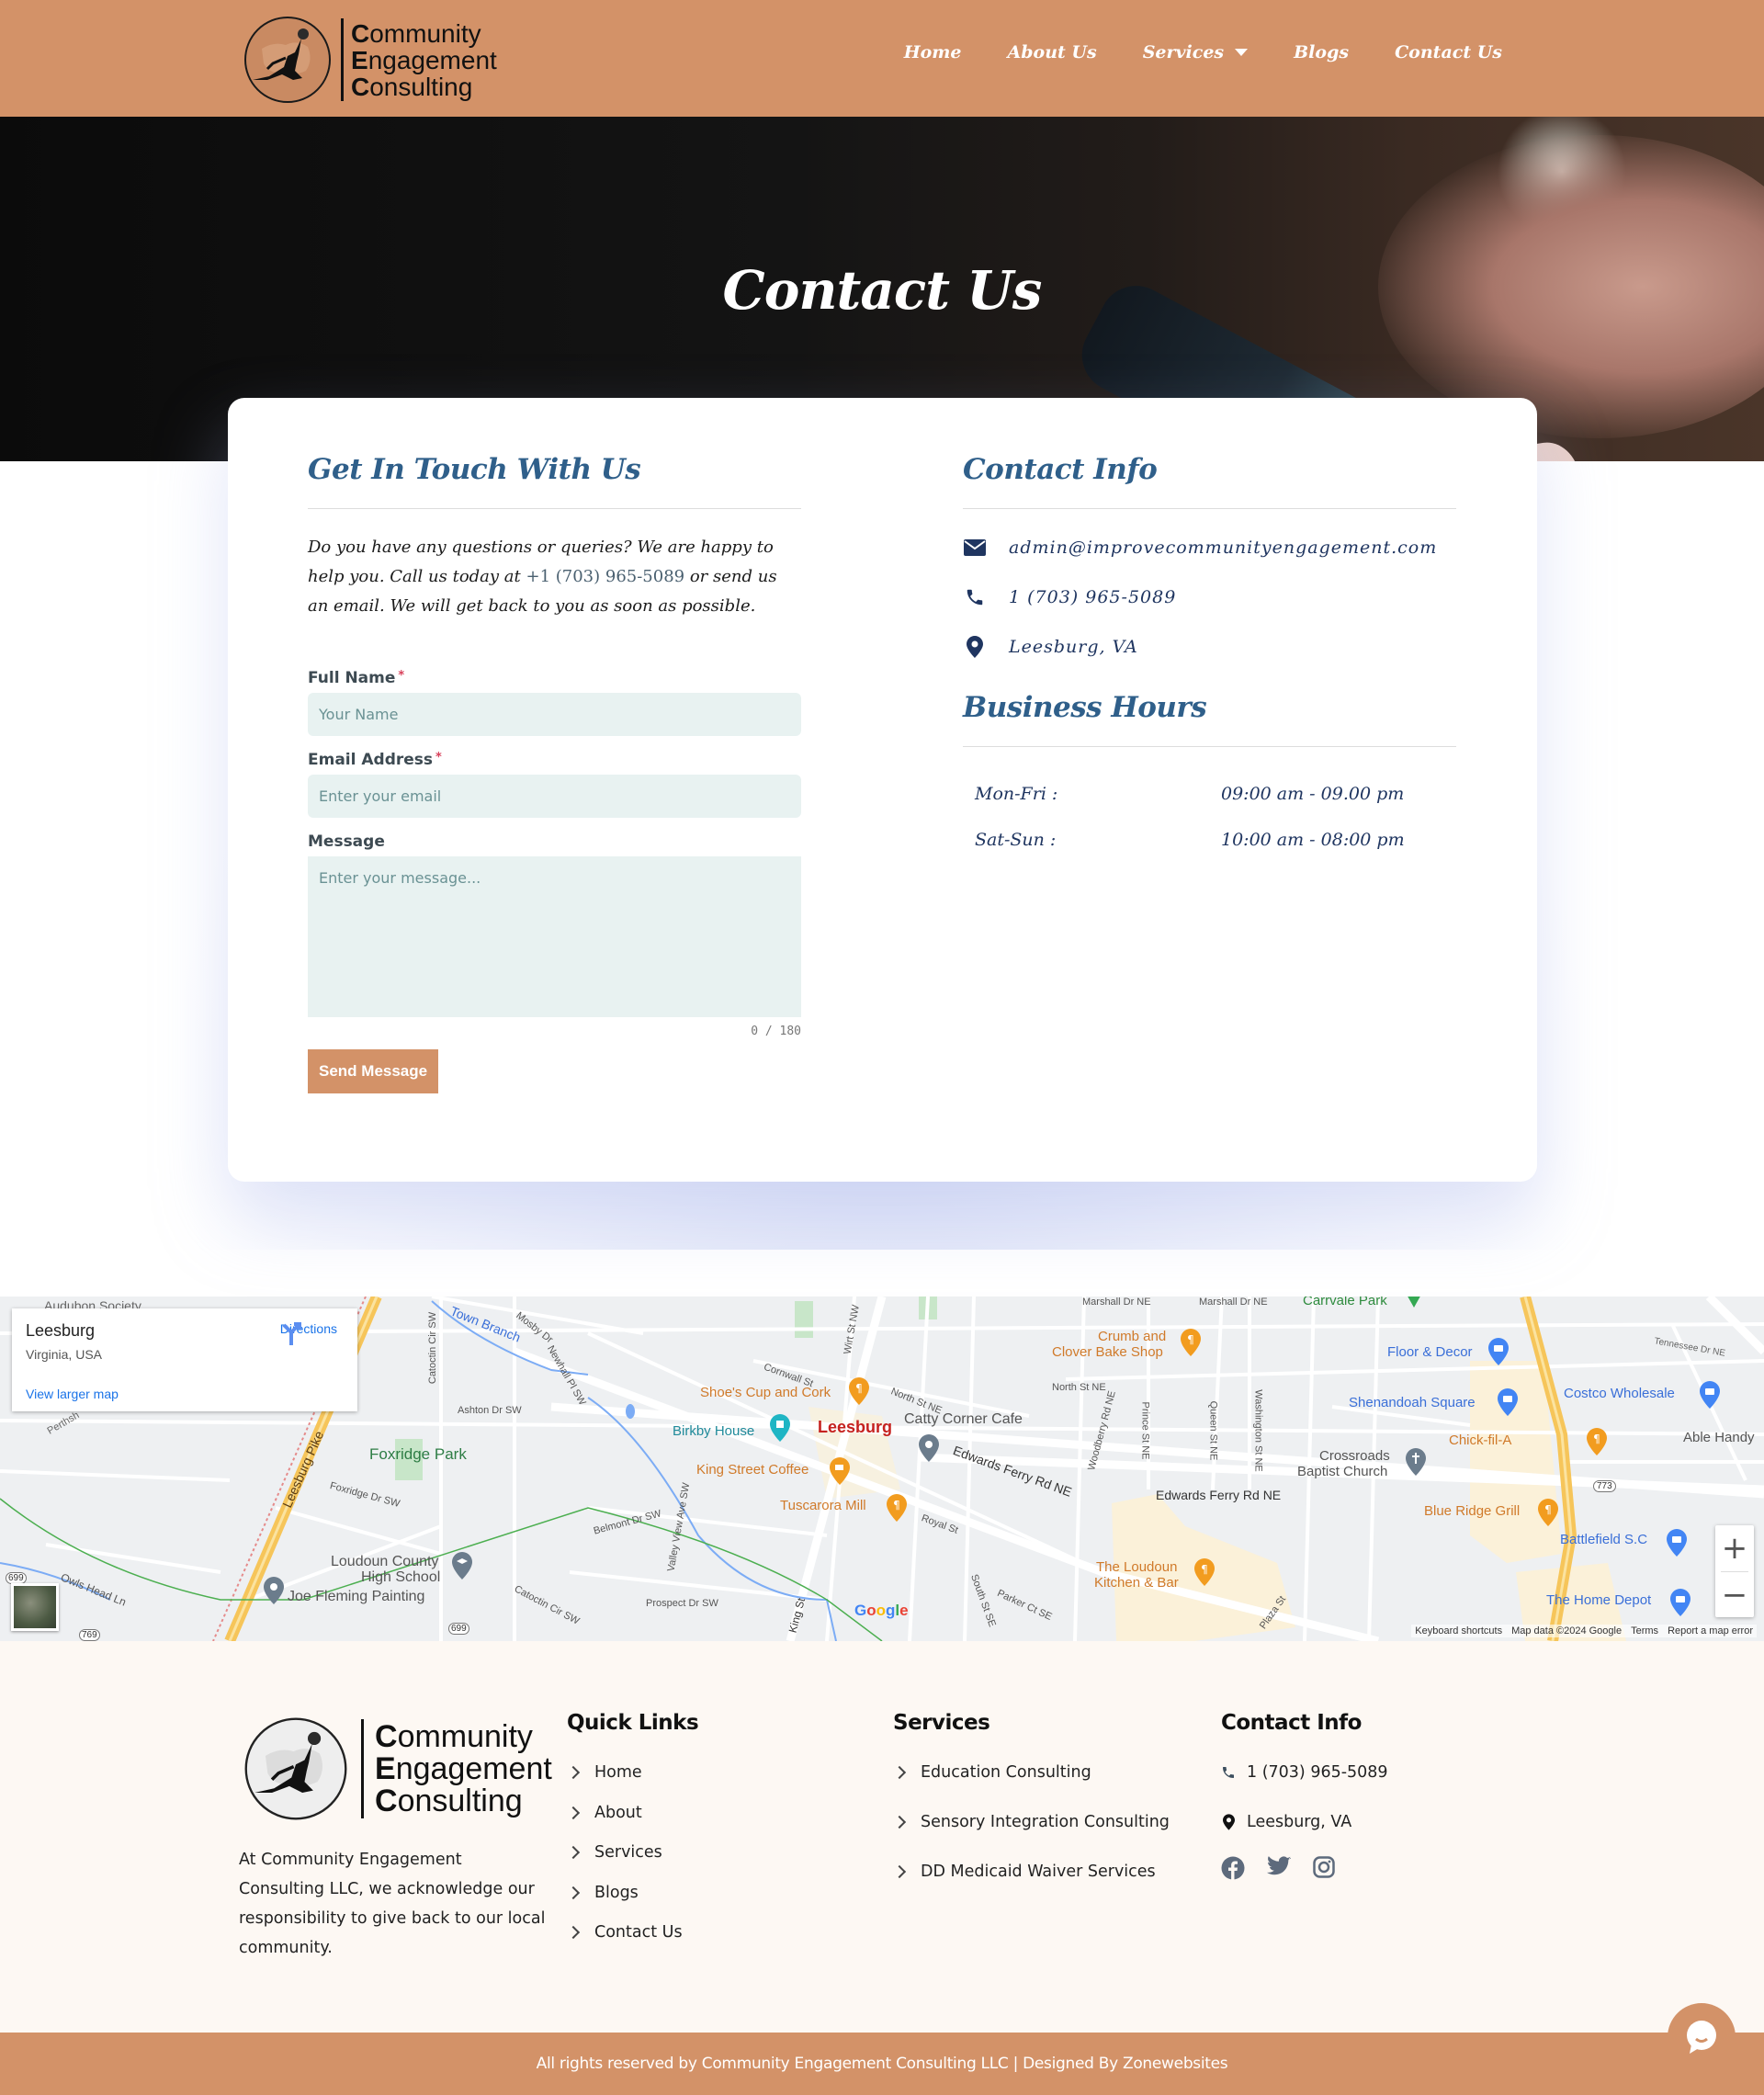 The height and width of the screenshot is (2095, 1764). What do you see at coordinates (1735, 1548) in the screenshot?
I see `zoom-in-button: +` at bounding box center [1735, 1548].